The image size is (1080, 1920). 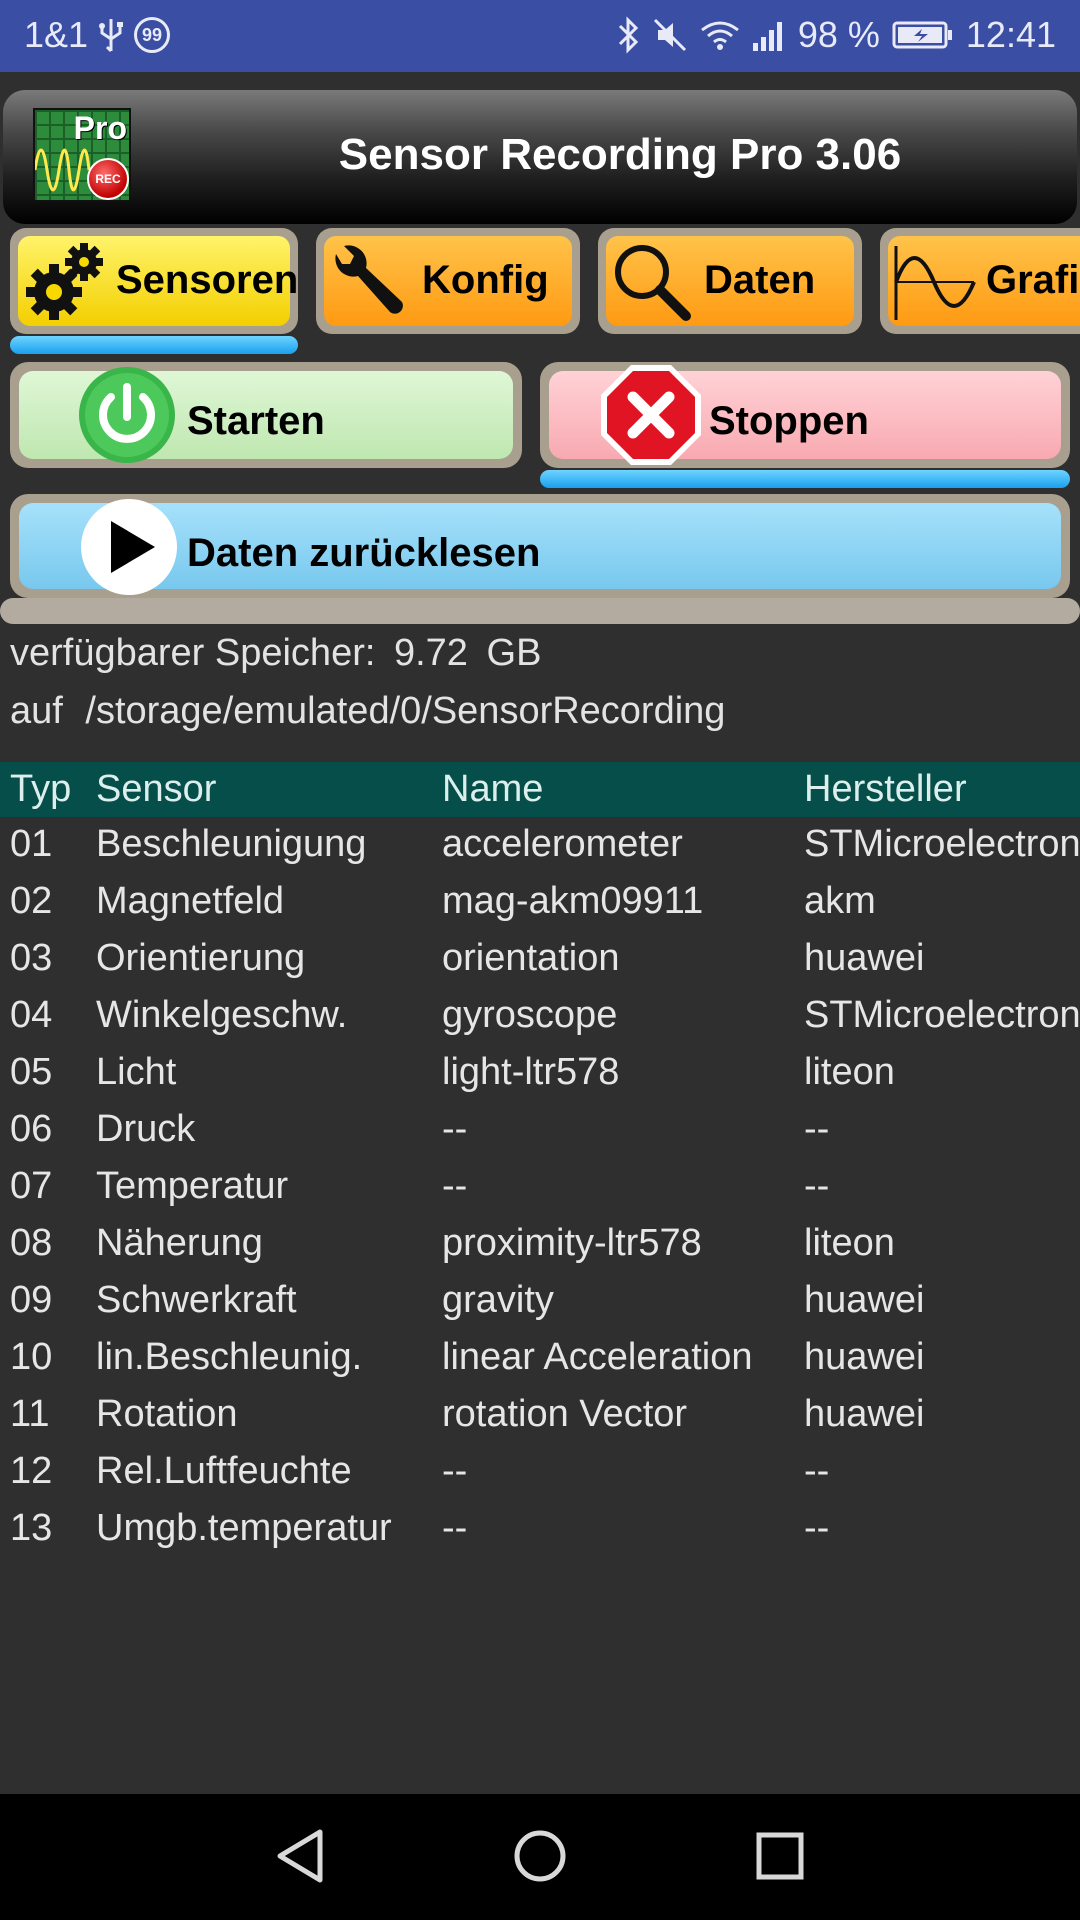 I want to click on table-row: 02 Magnetfeld mag-akm09911 akm, so click(x=540, y=902).